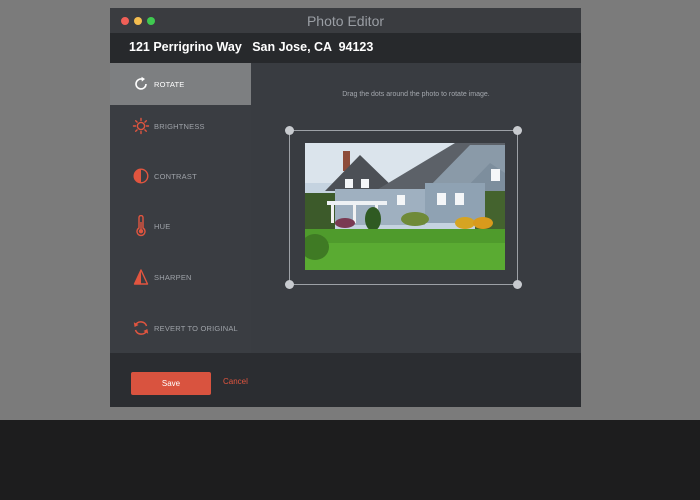 The height and width of the screenshot is (500, 700). What do you see at coordinates (345, 380) in the screenshot?
I see `action-footer: Save Cancel` at bounding box center [345, 380].